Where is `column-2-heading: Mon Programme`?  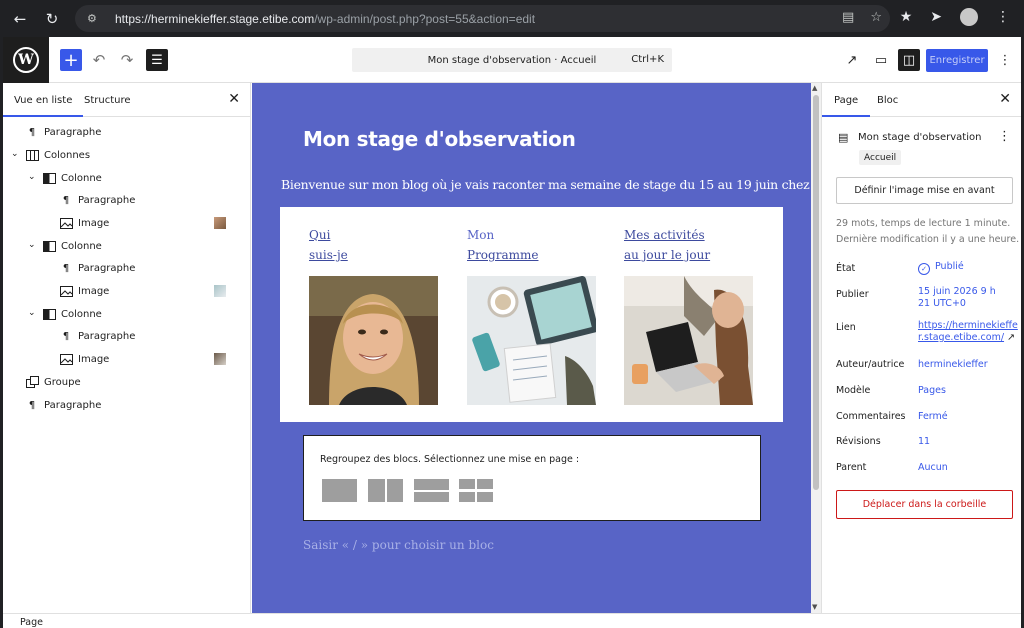 column-2-heading: Mon Programme is located at coordinates (502, 245).